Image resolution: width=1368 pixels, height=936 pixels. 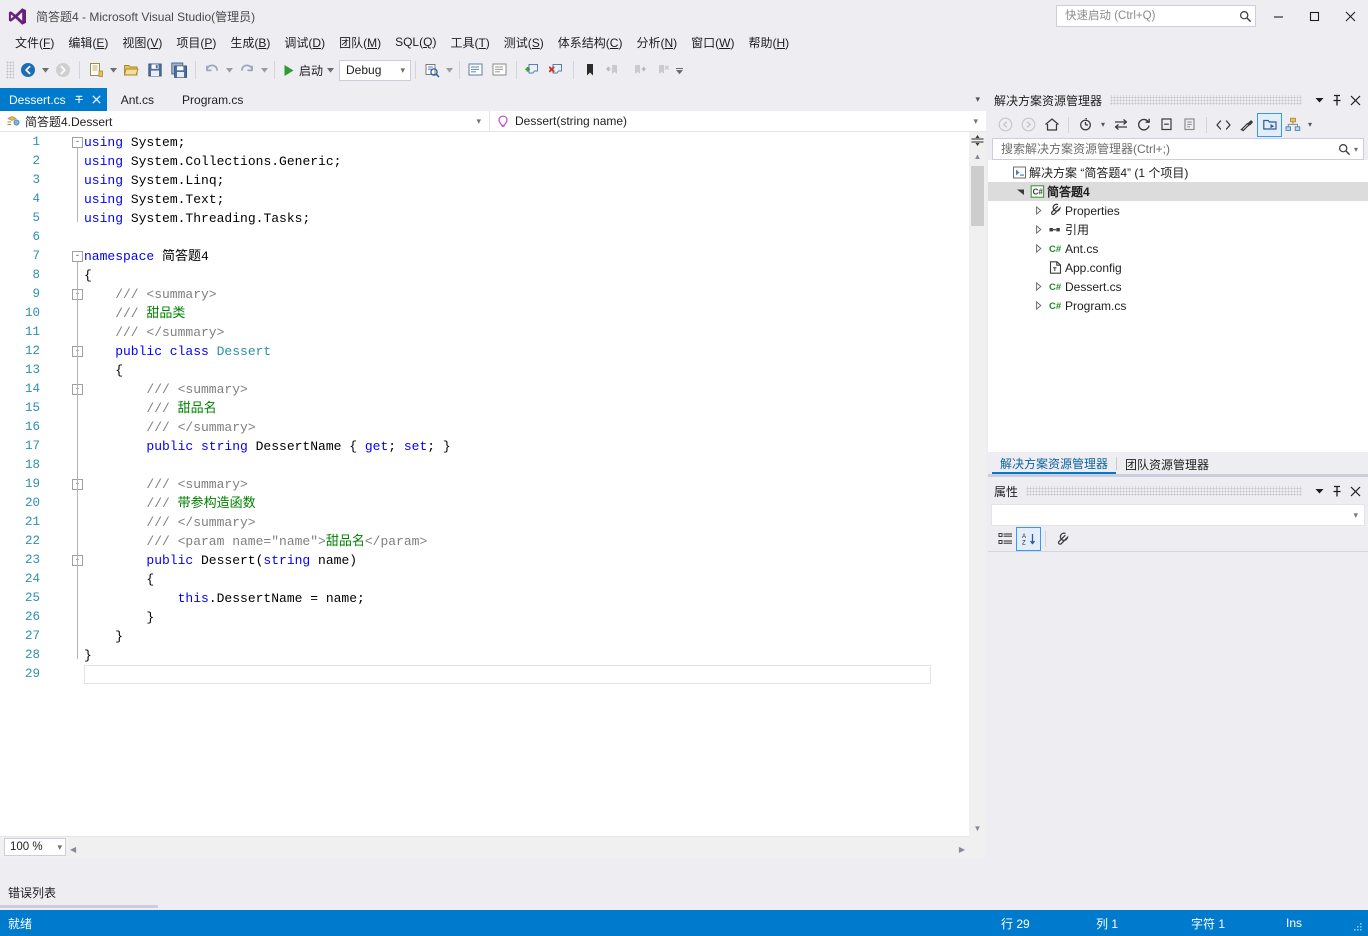 I want to click on menu-item-文件: 文件(F), so click(x=34, y=42).